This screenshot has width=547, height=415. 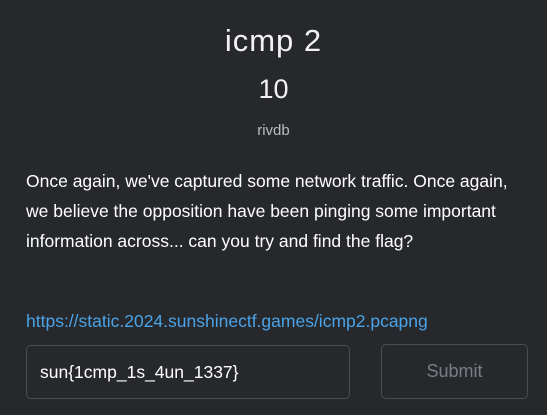 I want to click on flag-input, so click(x=188, y=372).